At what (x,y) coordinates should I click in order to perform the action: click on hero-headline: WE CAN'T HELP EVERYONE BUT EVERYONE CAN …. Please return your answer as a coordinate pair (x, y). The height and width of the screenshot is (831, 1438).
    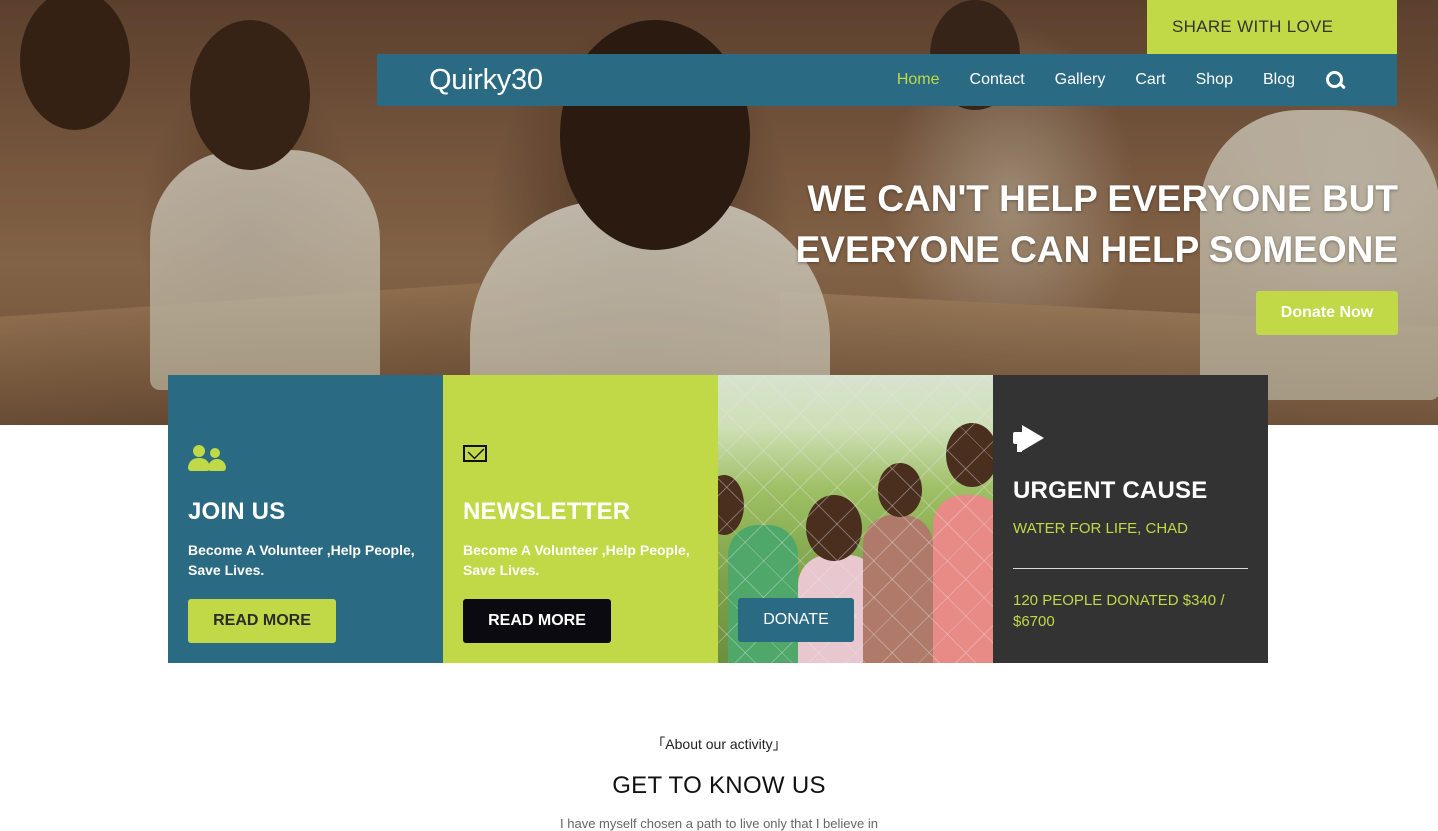
    Looking at the image, I should click on (1078, 224).